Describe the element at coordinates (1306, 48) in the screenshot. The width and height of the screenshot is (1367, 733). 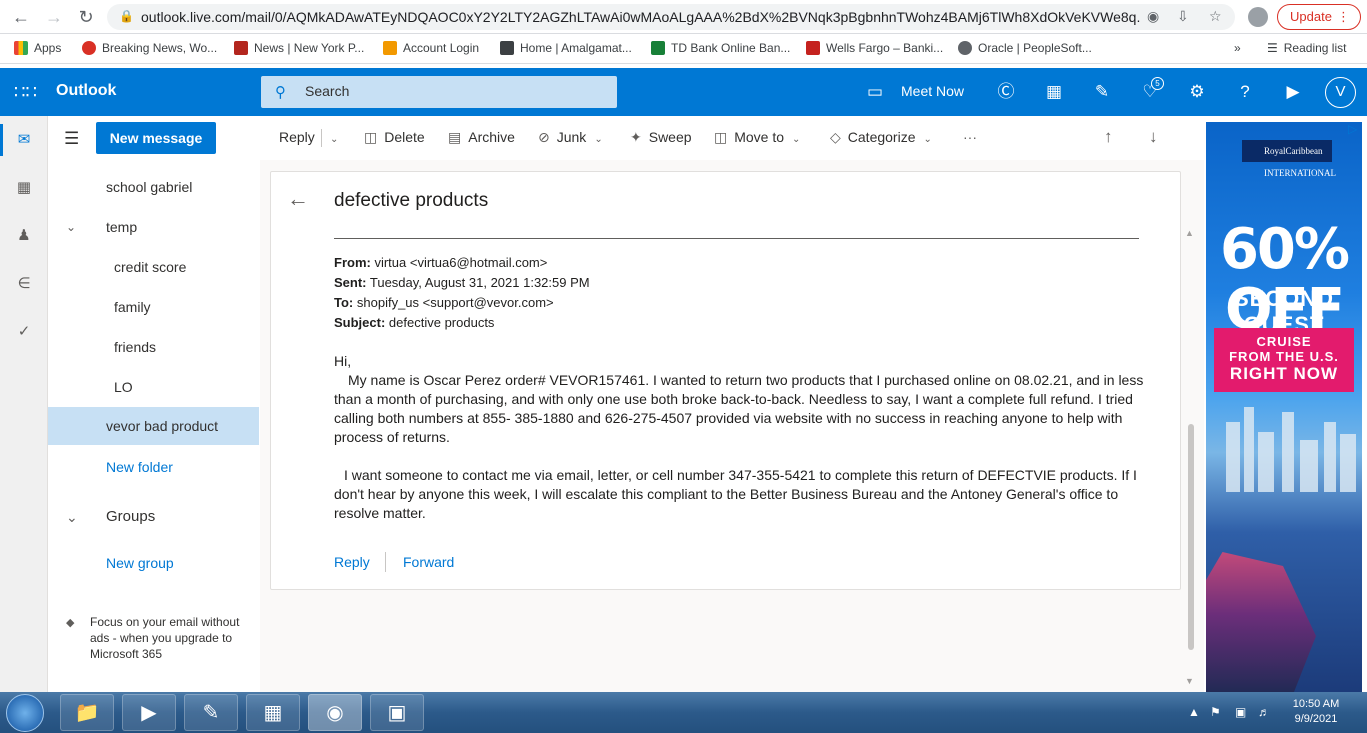
I see `reading-list: ☰ Reading list` at that location.